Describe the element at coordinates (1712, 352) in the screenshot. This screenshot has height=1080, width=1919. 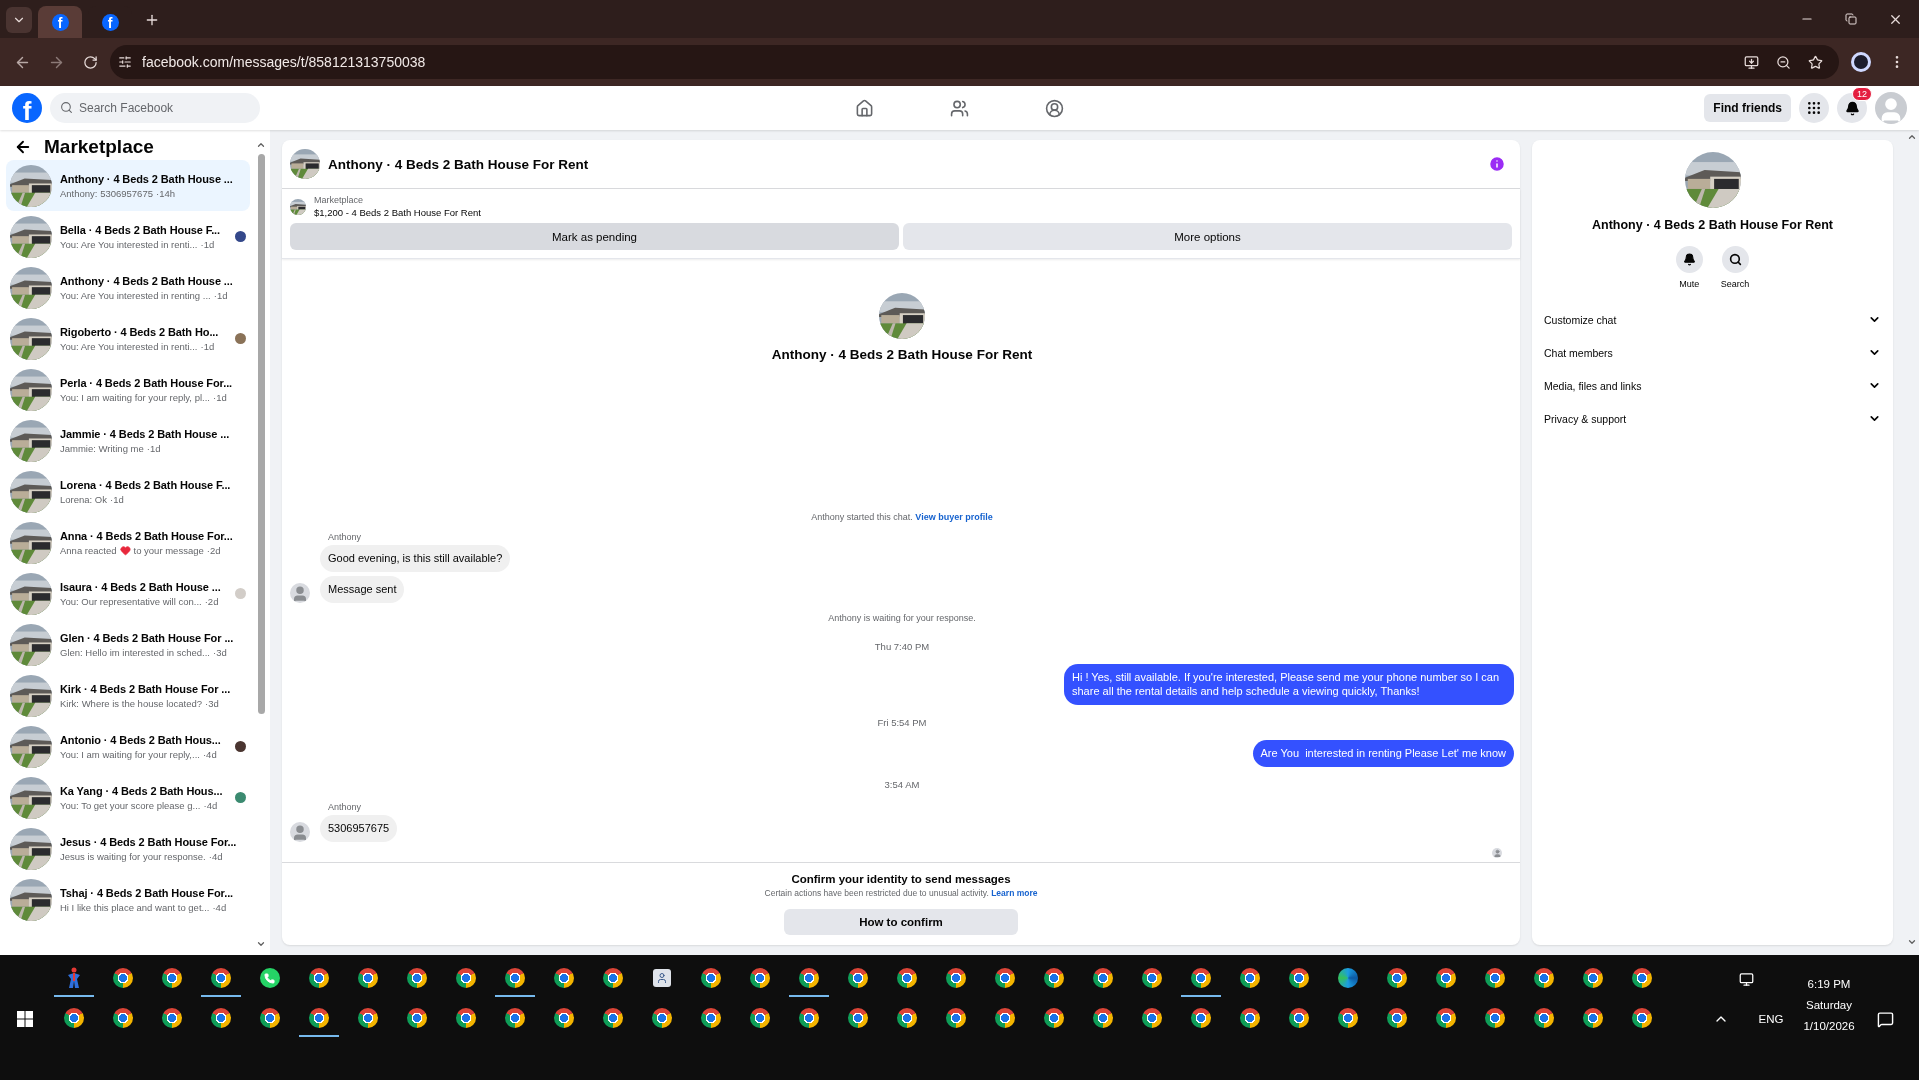
I see `details-section: Chat members` at that location.